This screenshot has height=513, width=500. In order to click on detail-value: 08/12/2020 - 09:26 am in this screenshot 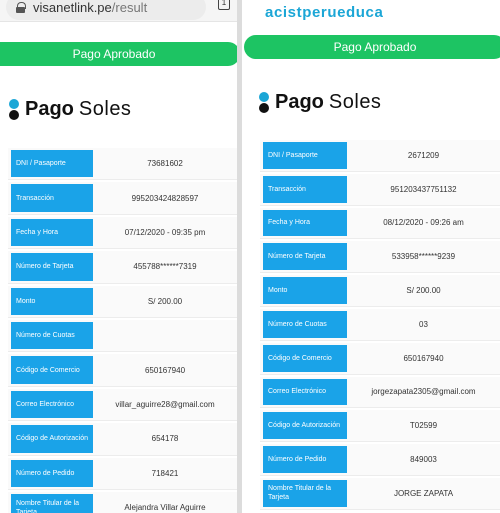, I will do `click(423, 223)`.